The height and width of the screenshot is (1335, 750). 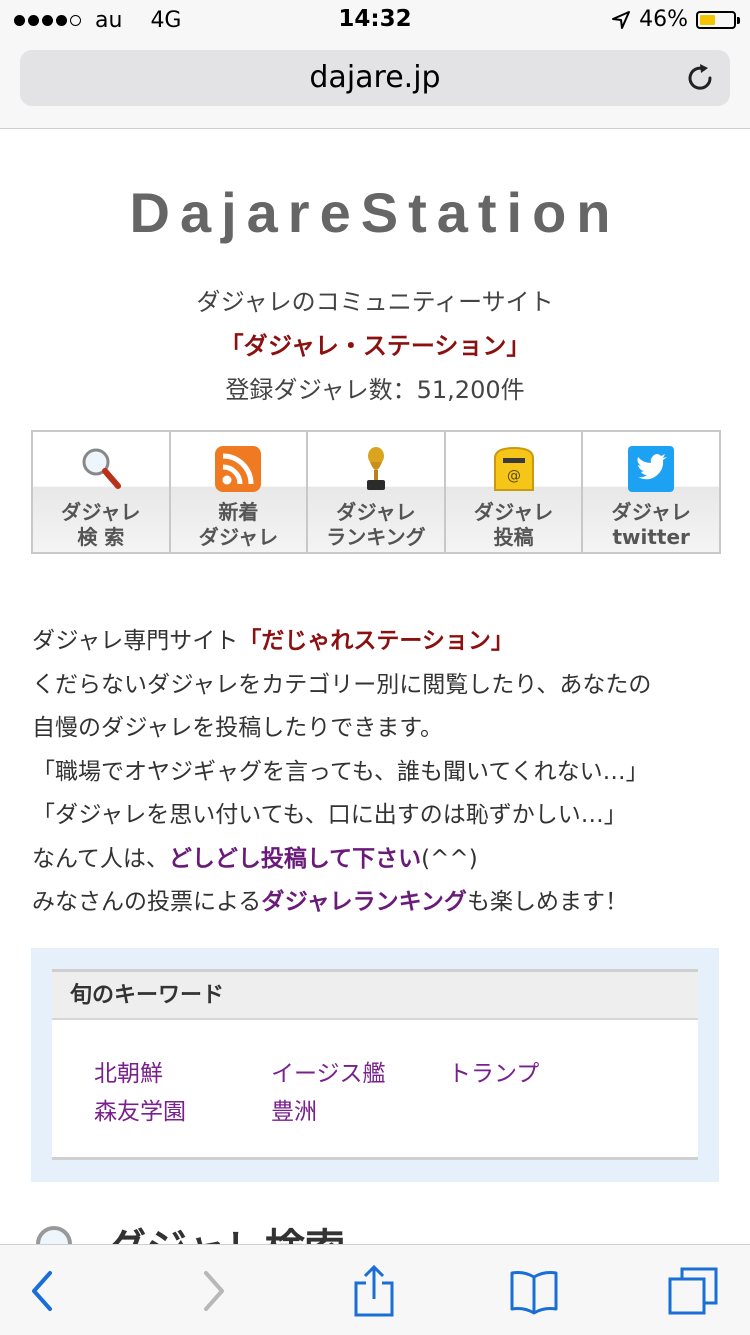 What do you see at coordinates (375, 346) in the screenshot?
I see `site-name: 「ダジャレ・ステーション」` at bounding box center [375, 346].